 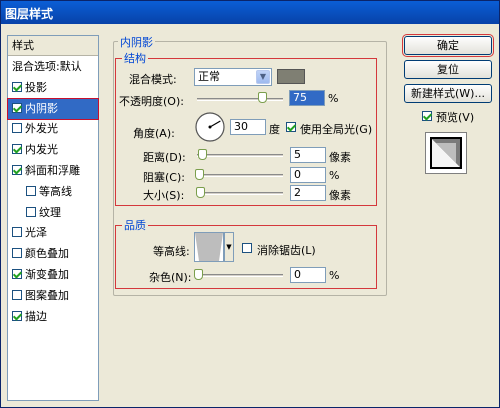 What do you see at coordinates (455, 117) in the screenshot?
I see `preview-label: 预览(V)` at bounding box center [455, 117].